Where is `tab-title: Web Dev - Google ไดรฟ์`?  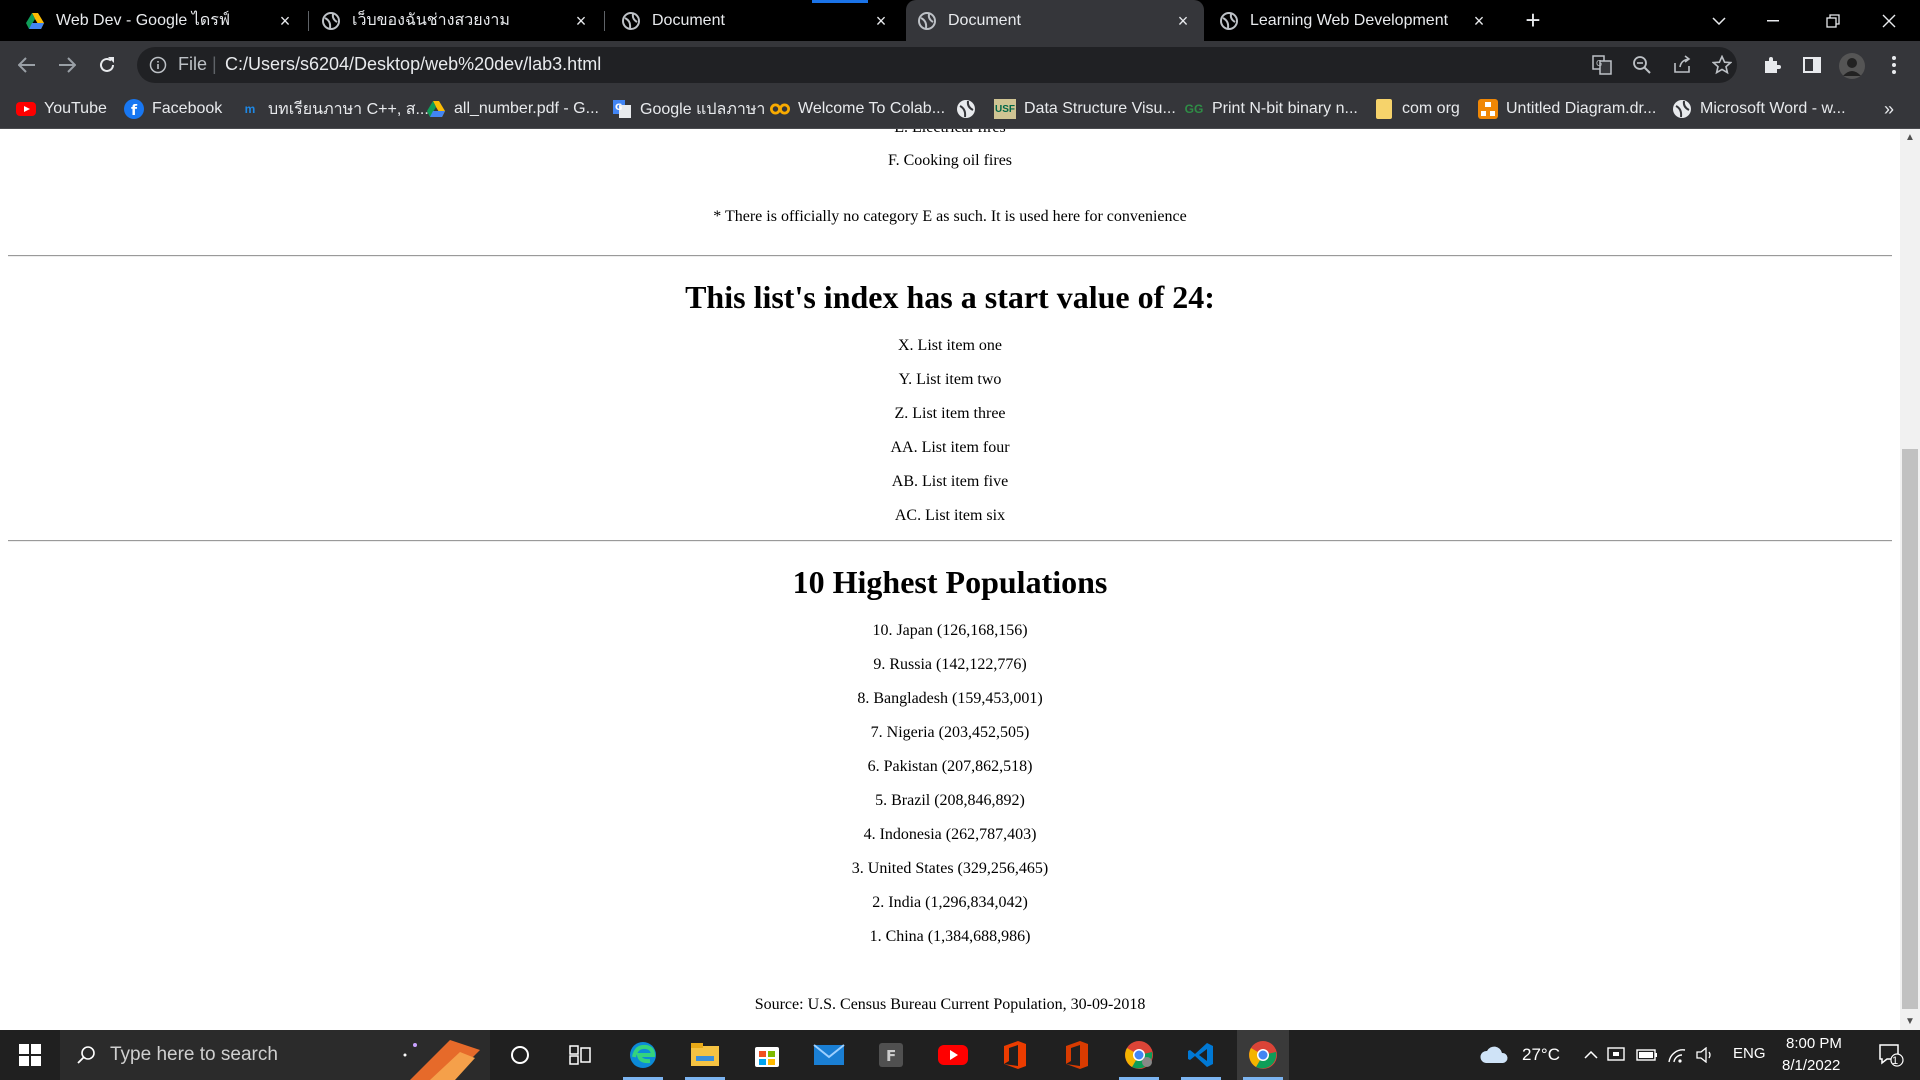
tab-title: Web Dev - Google ไดรฟ์ is located at coordinates (143, 20).